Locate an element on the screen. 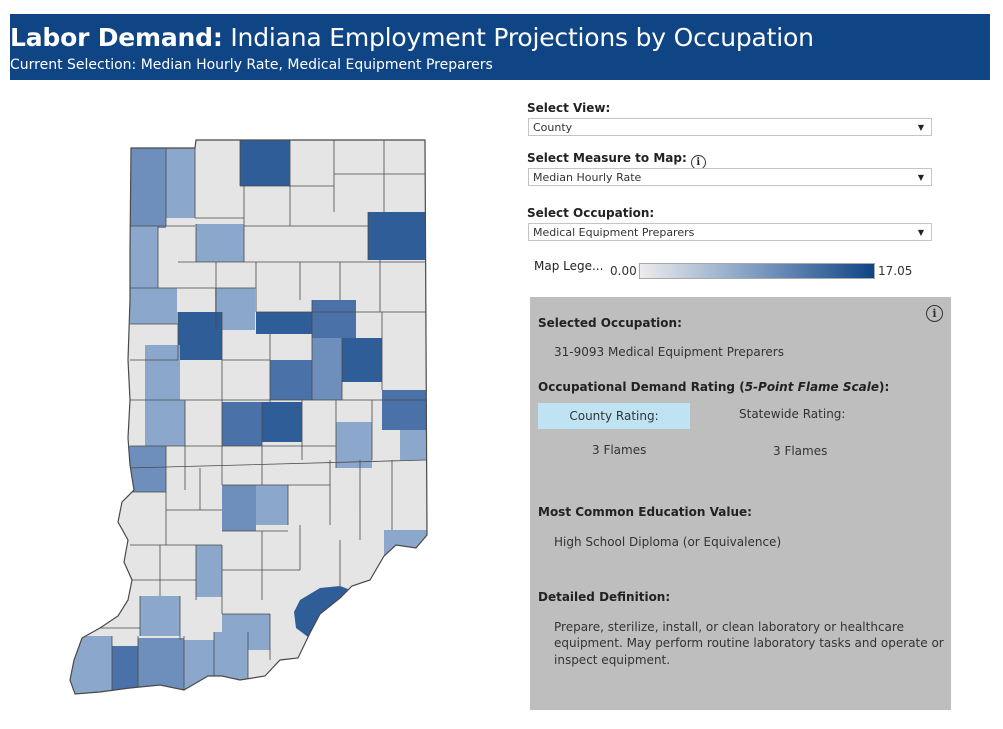  view-select: County ▼ is located at coordinates (730, 127).